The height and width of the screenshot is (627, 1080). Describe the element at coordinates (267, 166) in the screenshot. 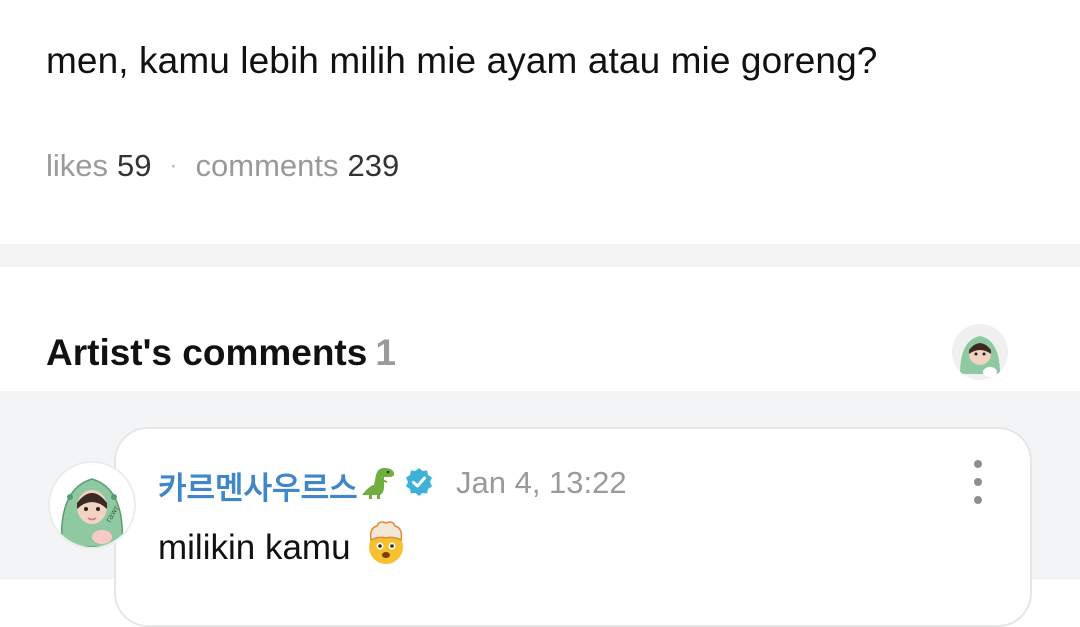

I see `comments-label: comments` at that location.